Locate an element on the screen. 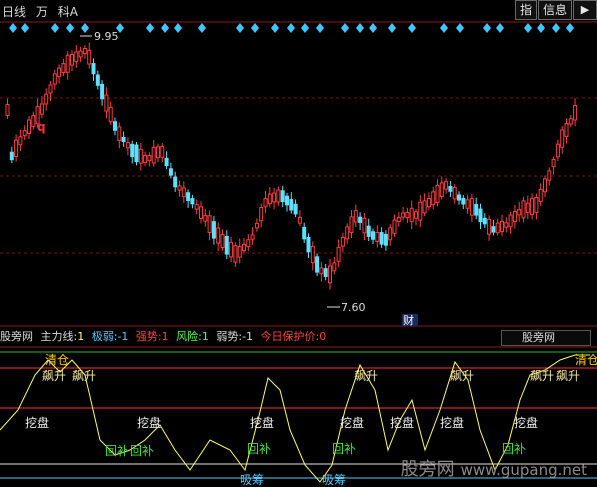 The image size is (597, 487). main-line-value: 1 is located at coordinates (81, 336).